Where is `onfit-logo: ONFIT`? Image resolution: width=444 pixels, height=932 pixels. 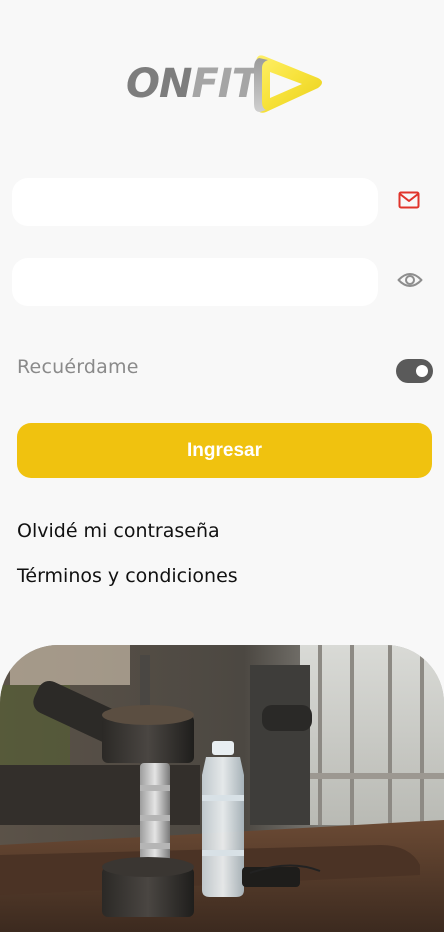
onfit-logo: ONFIT is located at coordinates (226, 84).